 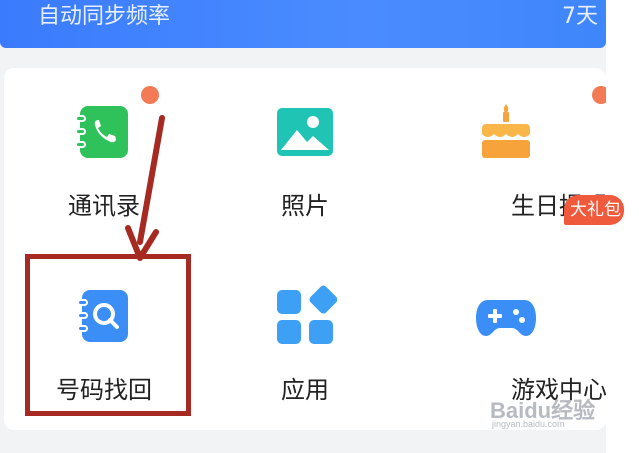 What do you see at coordinates (104, 16) in the screenshot?
I see `sync-frequency-label: 自动同步频率` at bounding box center [104, 16].